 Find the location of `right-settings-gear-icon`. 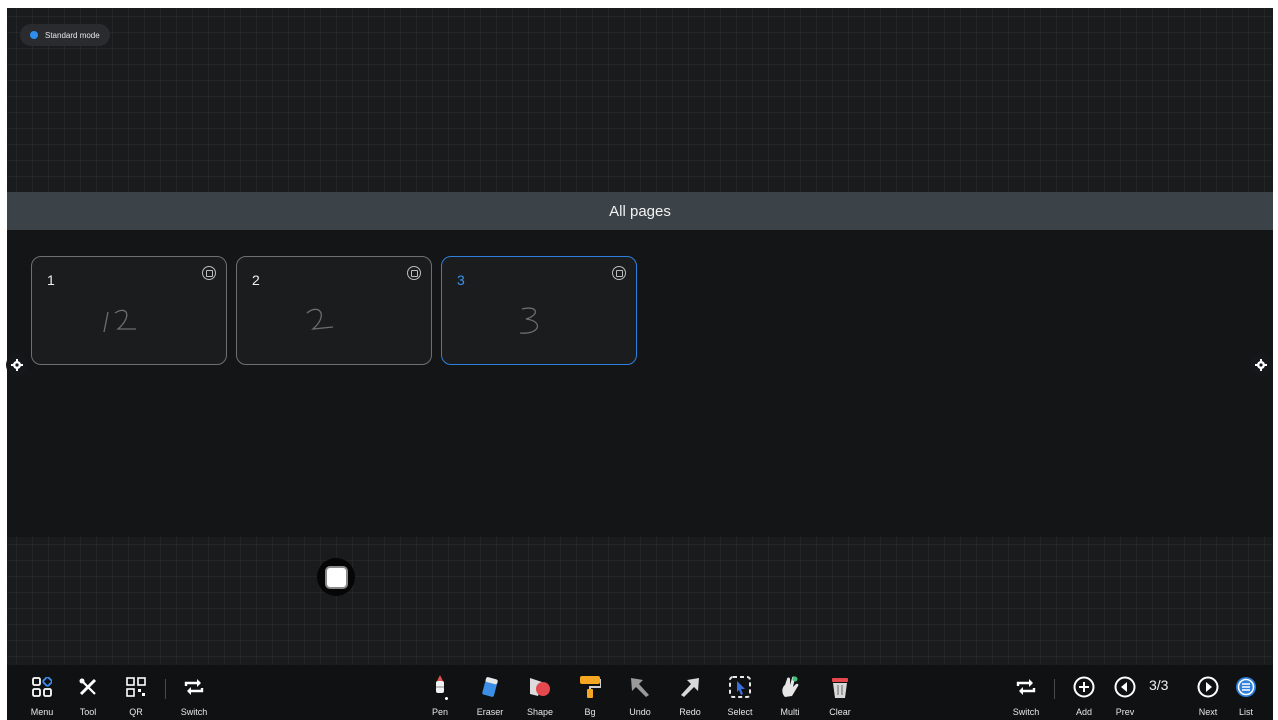

right-settings-gear-icon is located at coordinates (1261, 365).